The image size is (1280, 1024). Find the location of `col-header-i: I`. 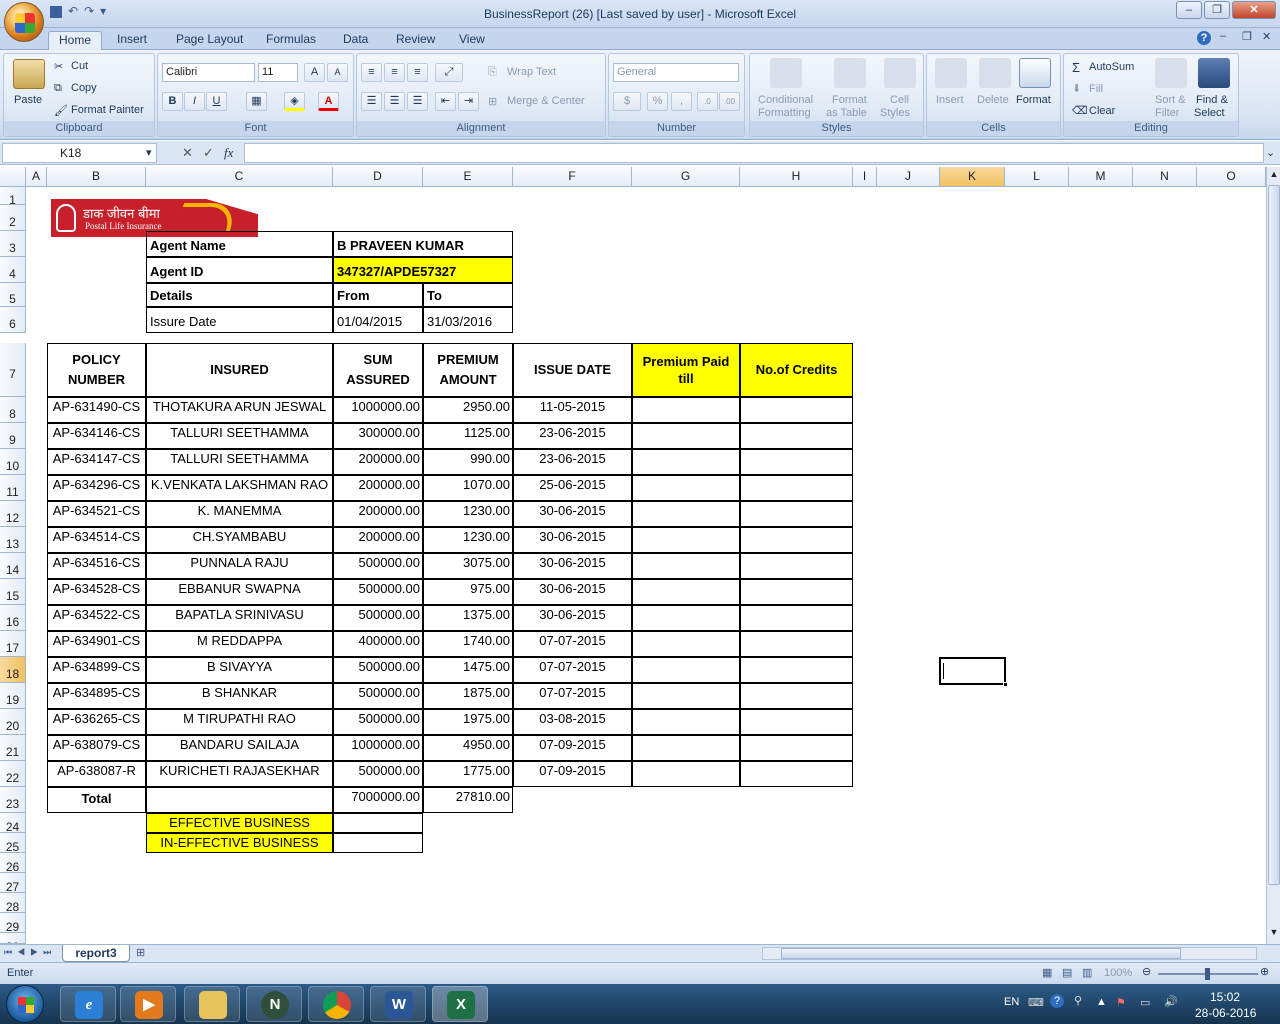

col-header-i: I is located at coordinates (865, 177).